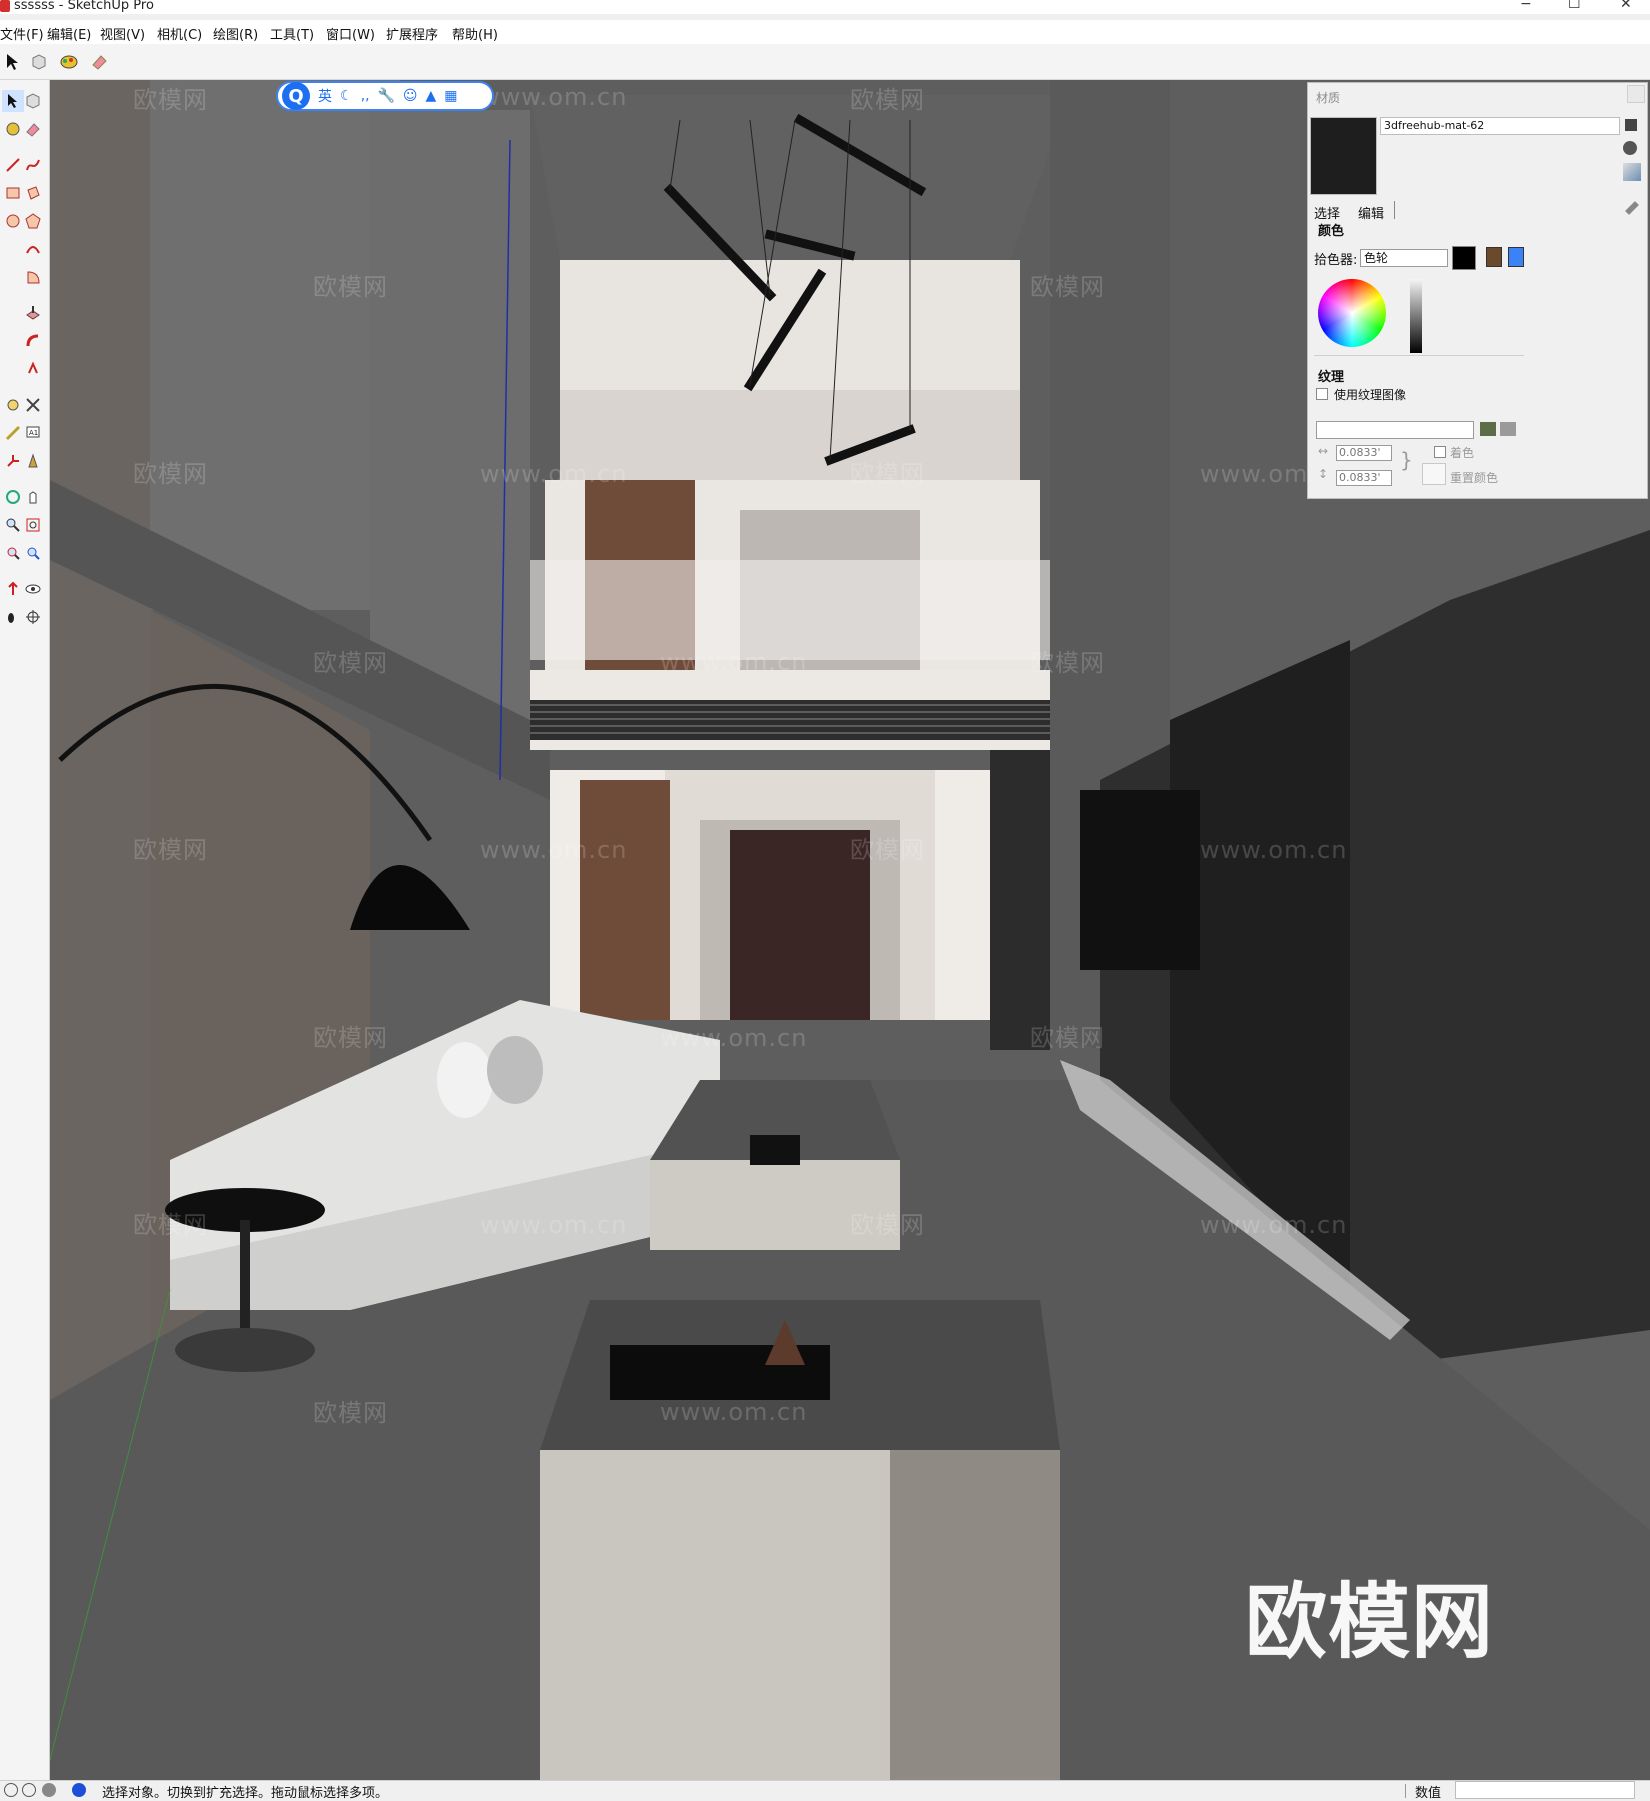 The width and height of the screenshot is (1650, 1801). I want to click on status-message: 选择对象。切换到扩充选择。拖动鼠标选择多项。, so click(245, 1793).